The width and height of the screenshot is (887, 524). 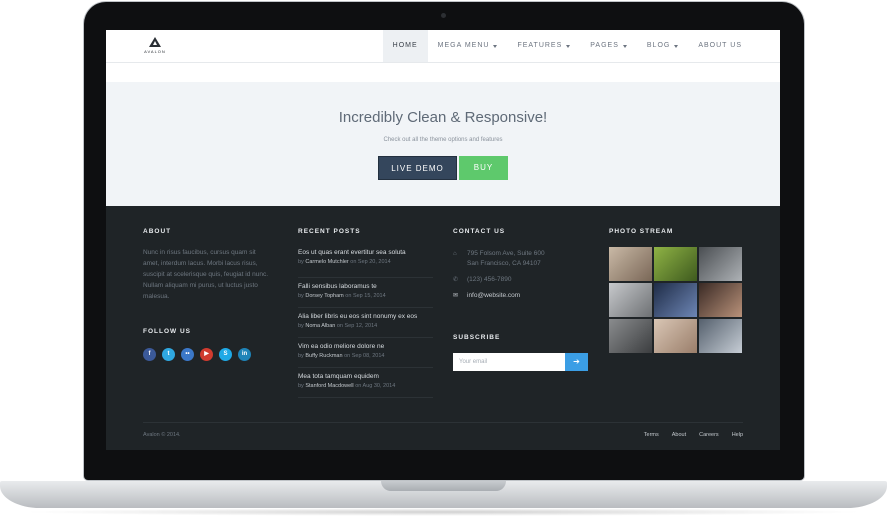 I want to click on logo-text: AVALON, so click(x=155, y=51).